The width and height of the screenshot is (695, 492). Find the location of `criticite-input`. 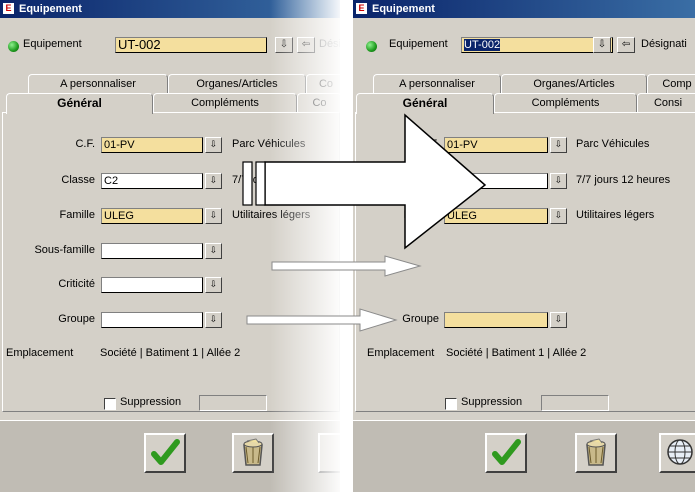

criticite-input is located at coordinates (152, 285).